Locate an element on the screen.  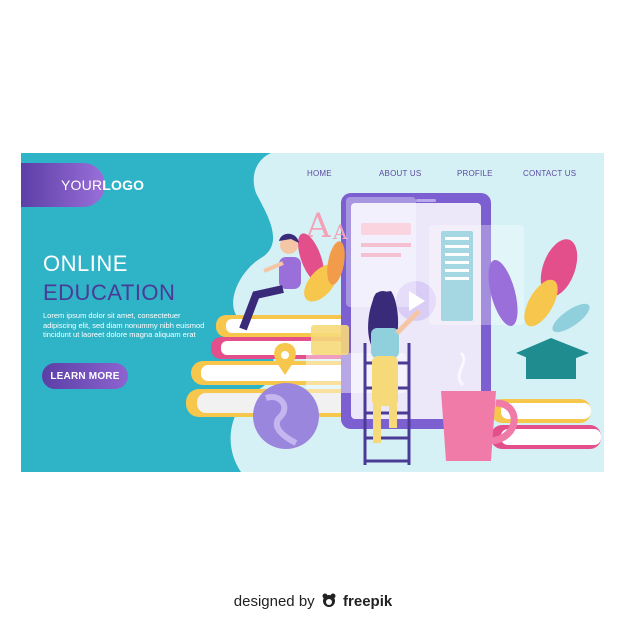
logo-text-light: YOUR is located at coordinates (82, 185).